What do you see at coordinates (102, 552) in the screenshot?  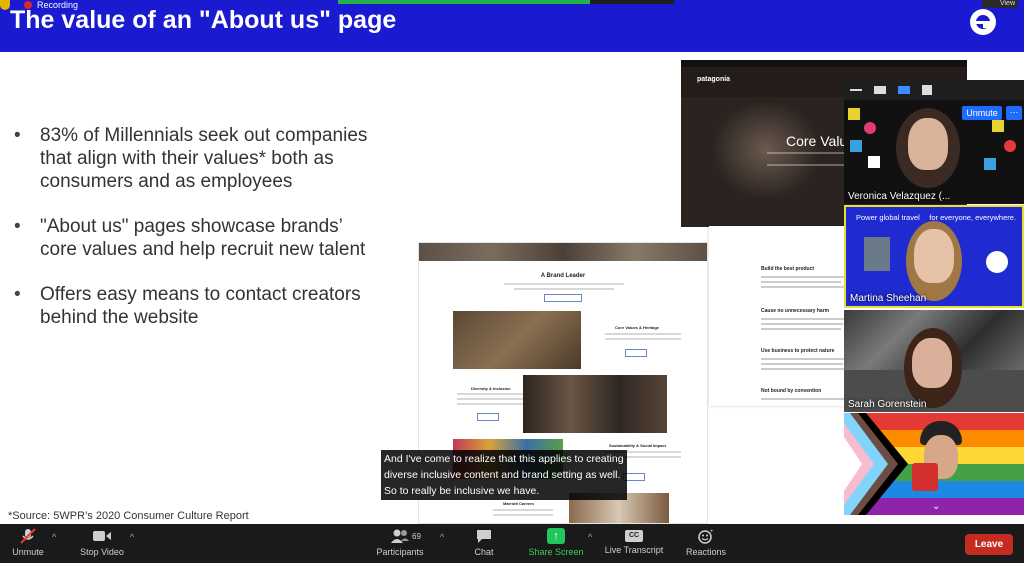 I see `stop-video-label: Stop Video` at bounding box center [102, 552].